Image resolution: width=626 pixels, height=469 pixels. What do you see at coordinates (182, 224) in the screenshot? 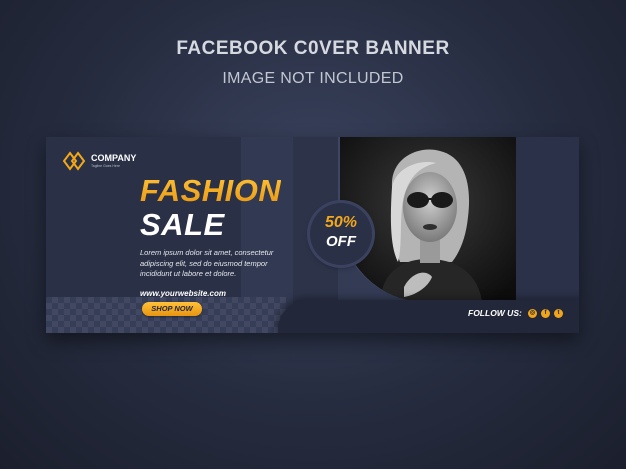
I see `headline-sale: SALE` at bounding box center [182, 224].